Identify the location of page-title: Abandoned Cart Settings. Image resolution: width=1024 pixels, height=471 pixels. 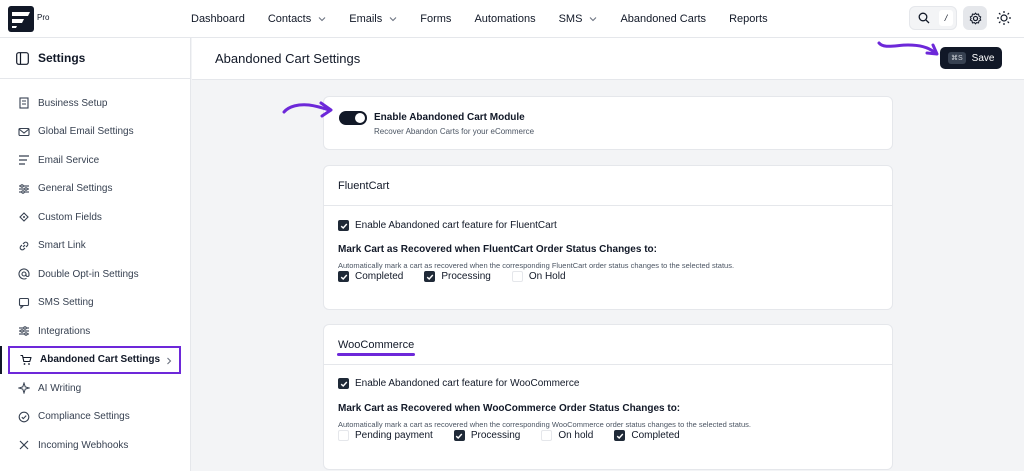
(288, 58).